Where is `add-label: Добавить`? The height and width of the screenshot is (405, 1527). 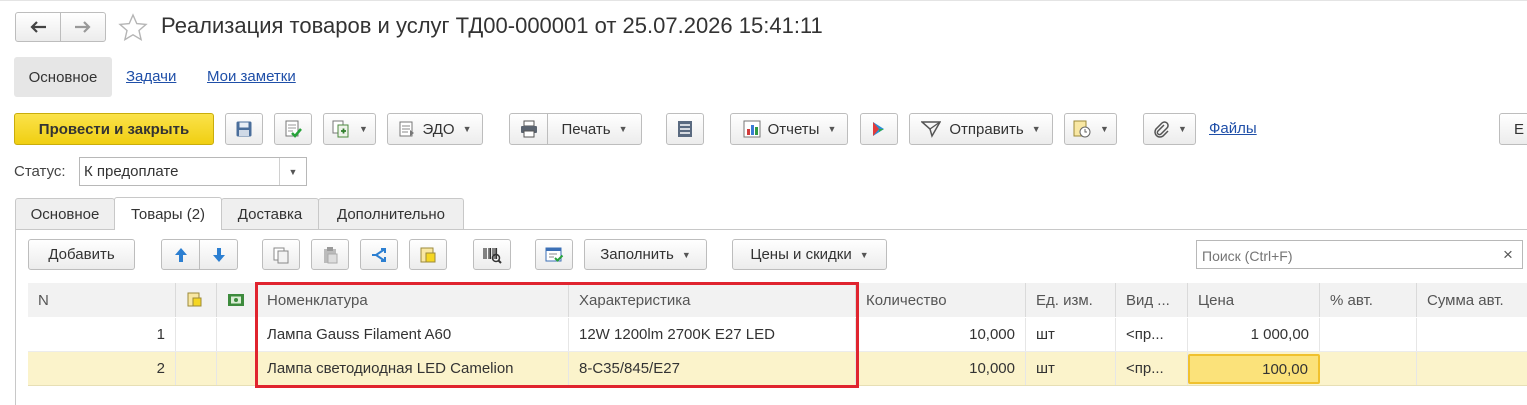
add-label: Добавить is located at coordinates (81, 254).